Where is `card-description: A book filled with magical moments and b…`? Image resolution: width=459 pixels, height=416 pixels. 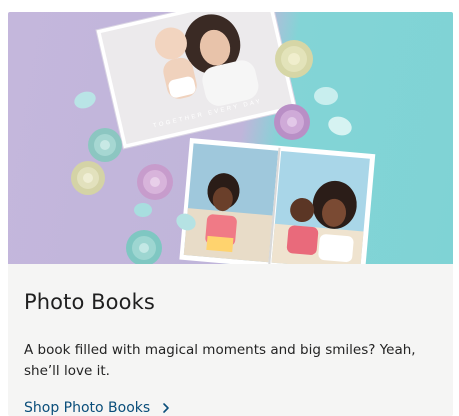
card-description: A book filled with magical moments and b… is located at coordinates (220, 360).